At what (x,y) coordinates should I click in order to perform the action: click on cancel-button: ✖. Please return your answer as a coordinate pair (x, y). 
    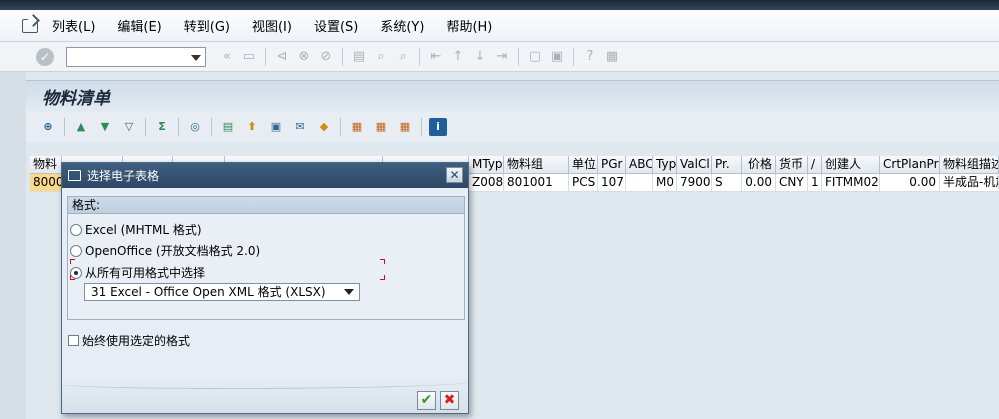
    Looking at the image, I should click on (449, 400).